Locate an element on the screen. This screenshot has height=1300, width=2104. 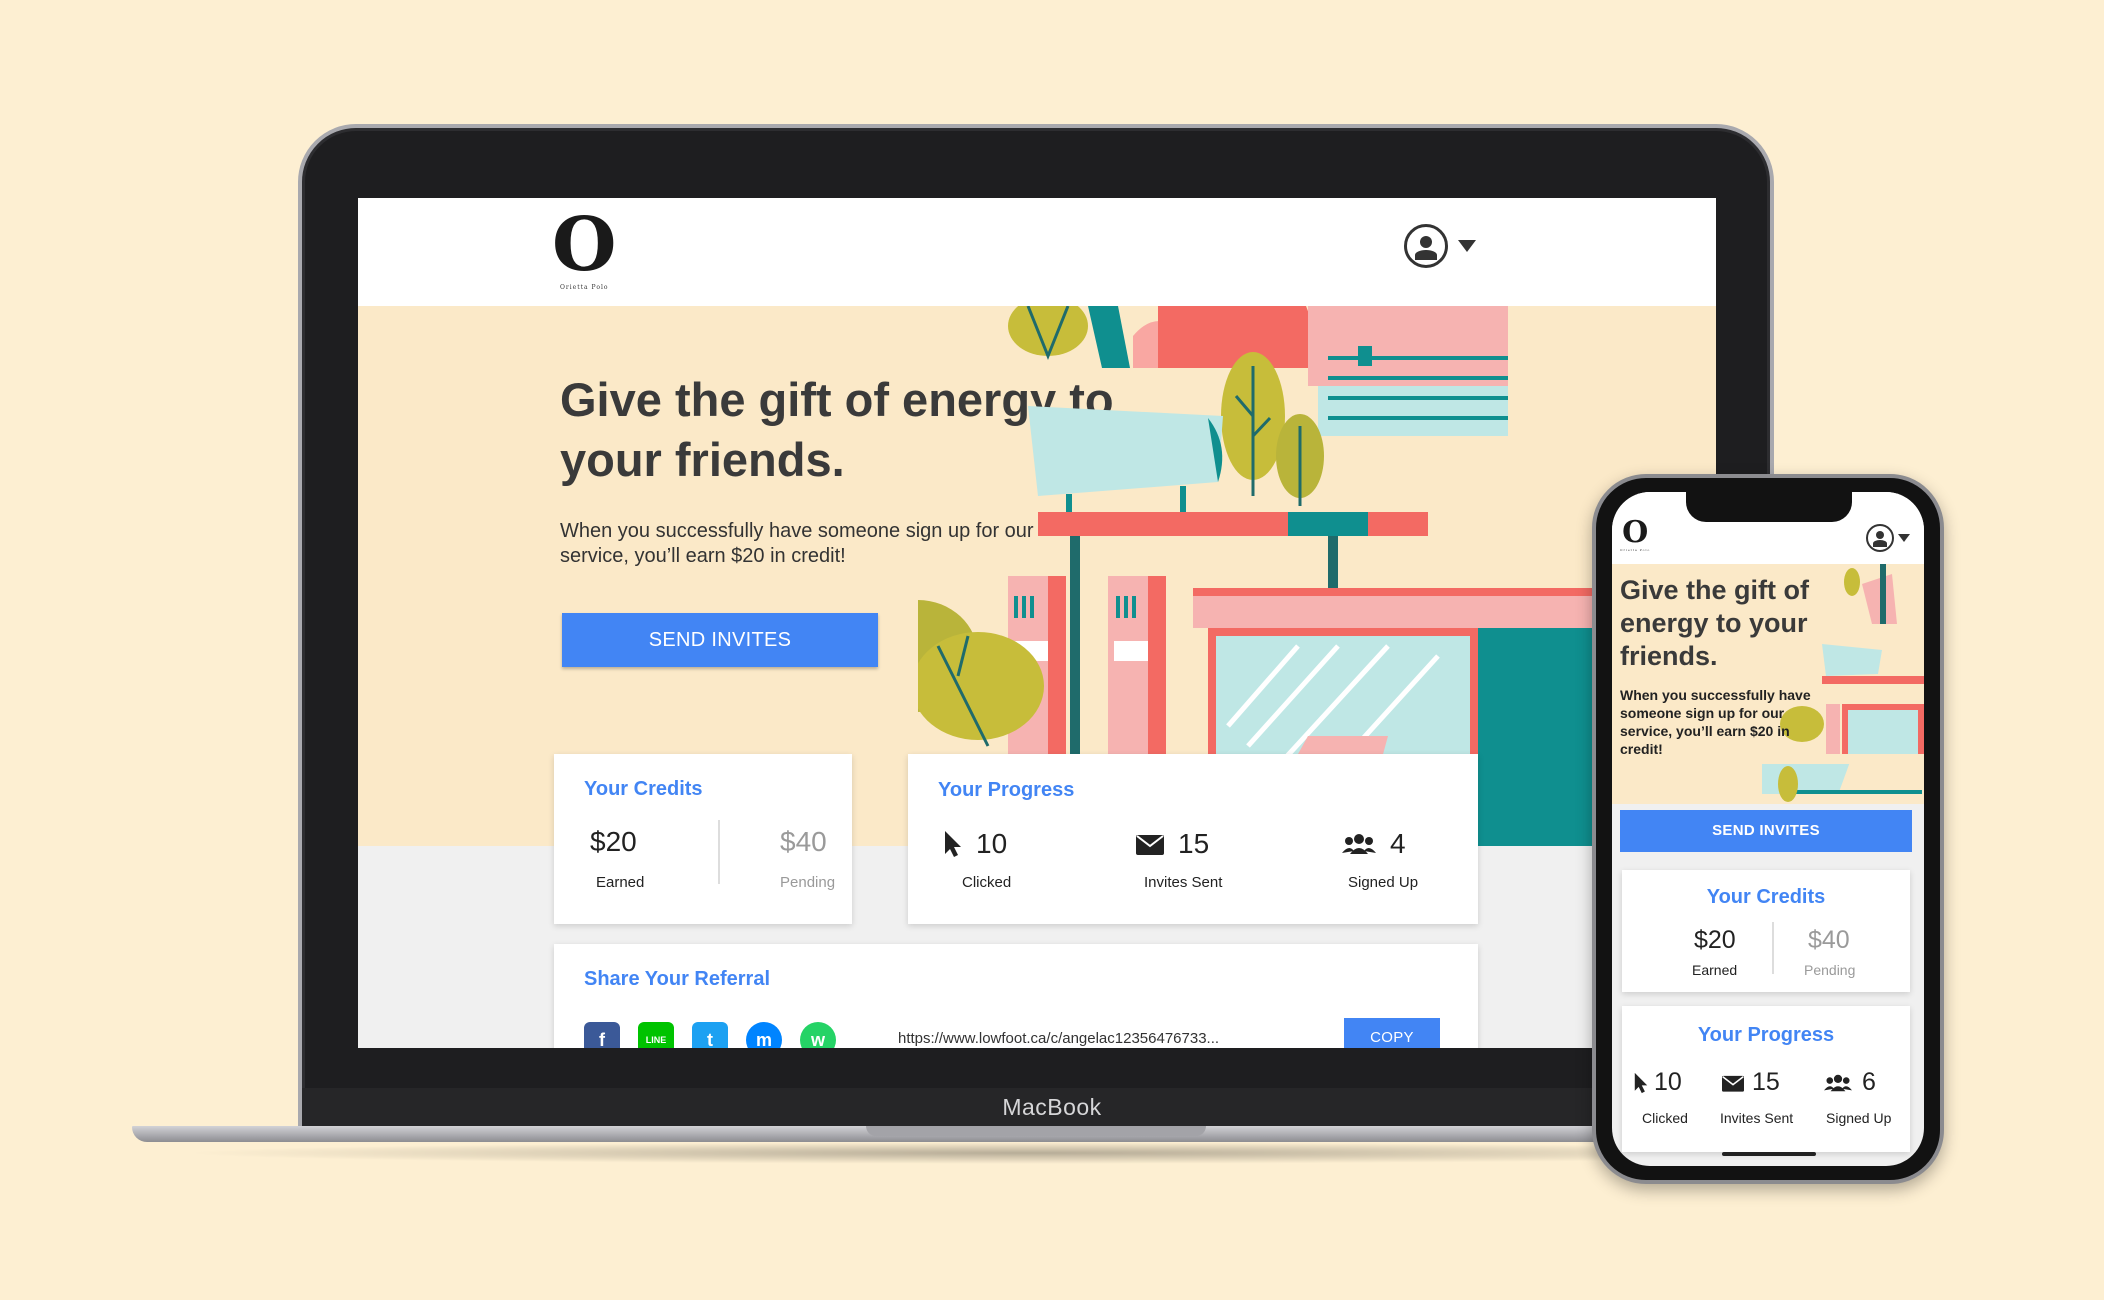
mobile-invites-stat: 15 is located at coordinates (1751, 1082).